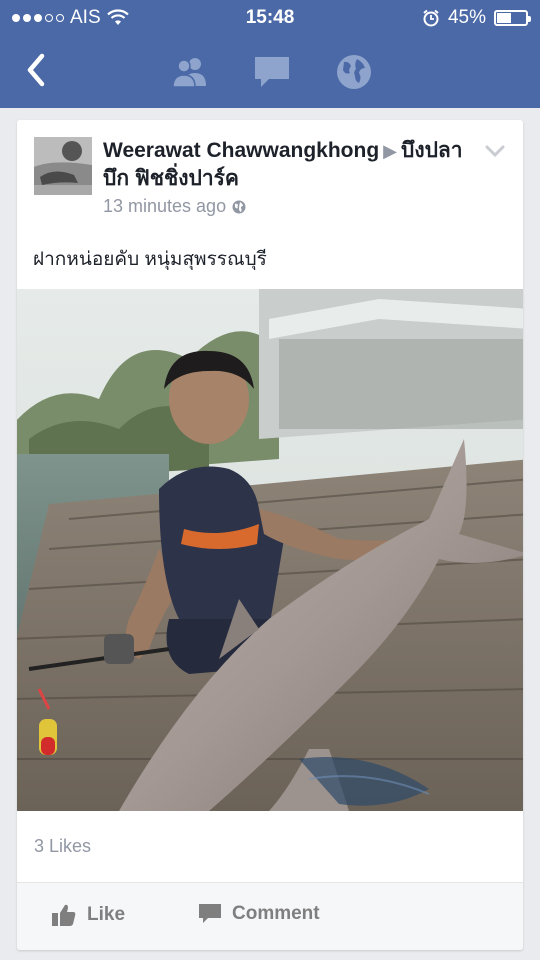  Describe the element at coordinates (270, 18) in the screenshot. I see `status-bar: AIS 15:48 45%` at that location.